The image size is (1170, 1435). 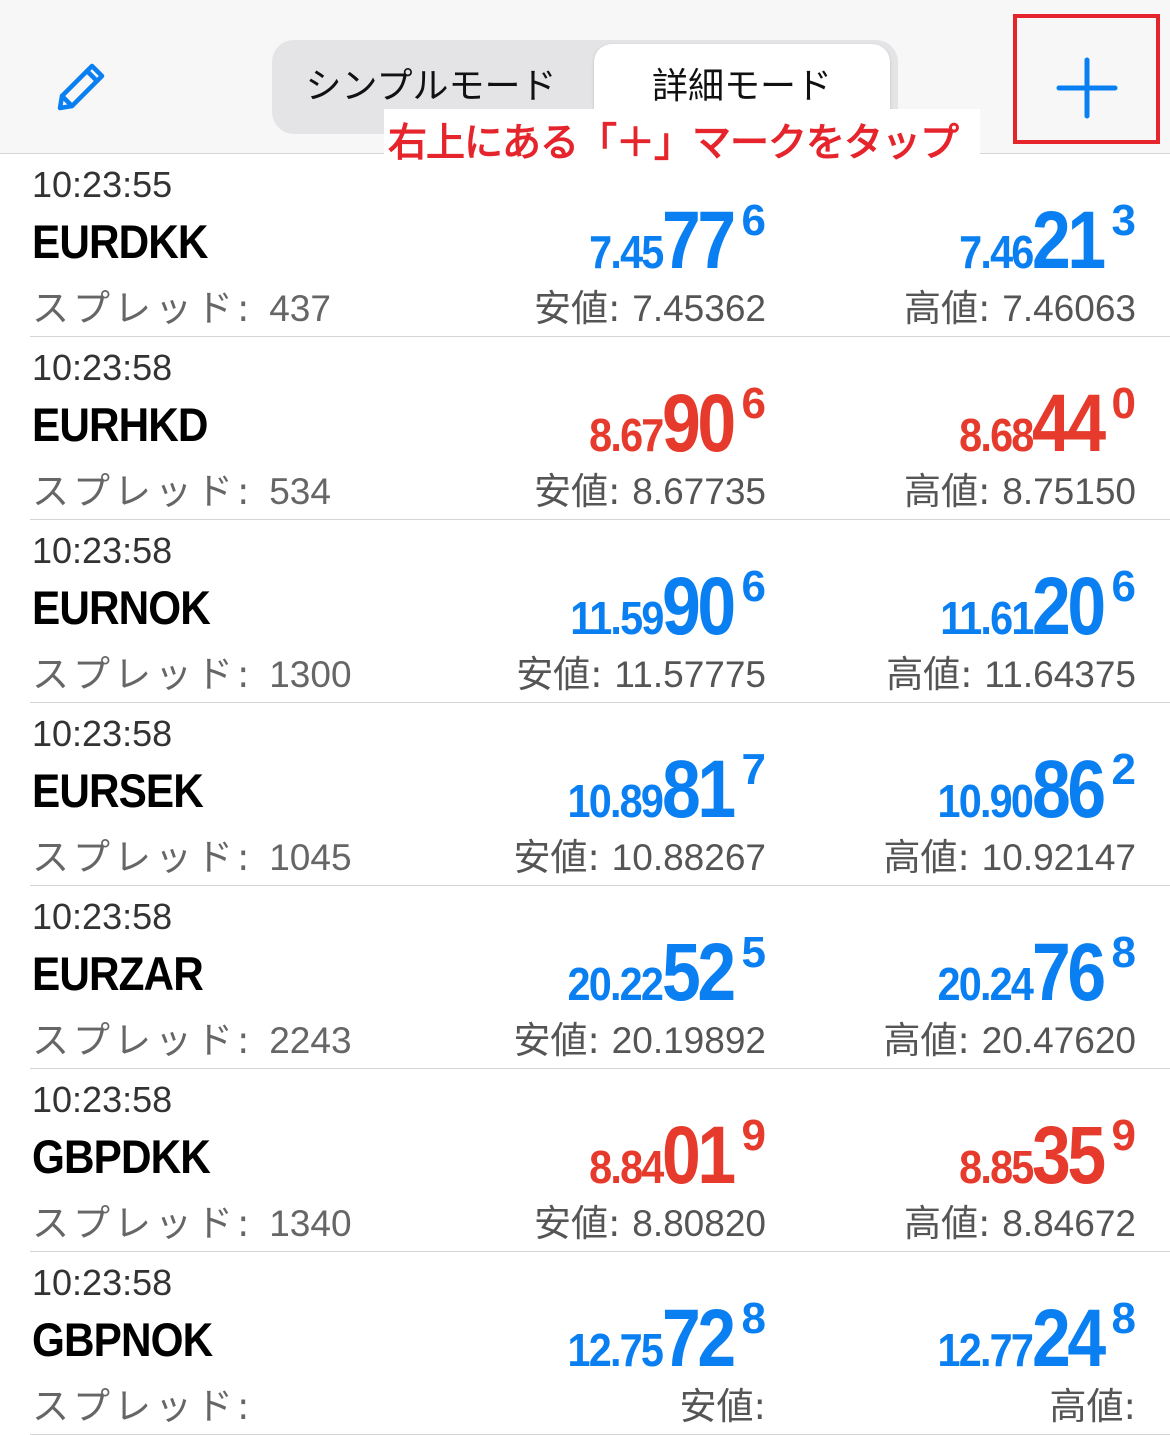 I want to click on bid-price-major: 8.84, so click(x=626, y=1167).